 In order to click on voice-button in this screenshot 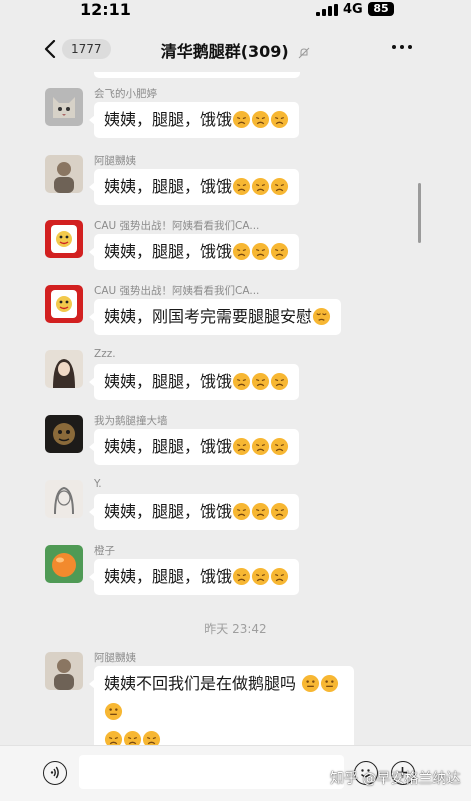, I will do `click(55, 773)`.